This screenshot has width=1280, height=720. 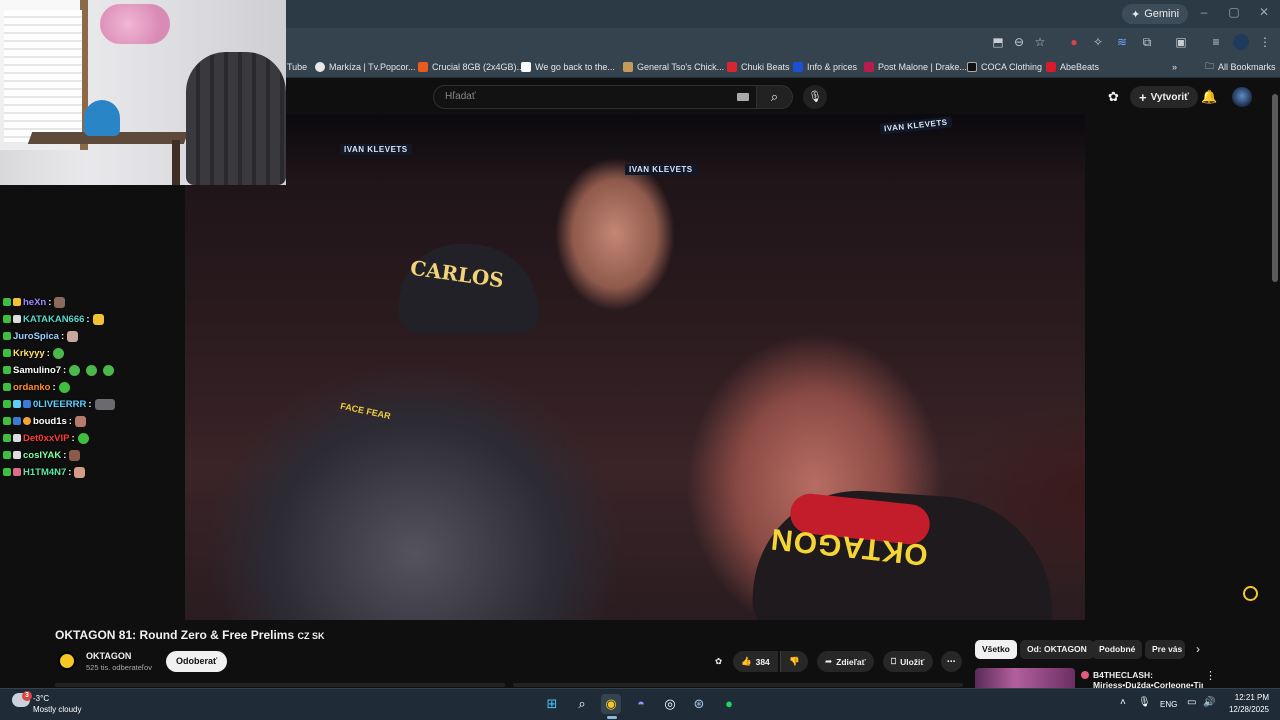 What do you see at coordinates (1057, 649) in the screenshot?
I see `chip-from-channel: Od: OKTAGON` at bounding box center [1057, 649].